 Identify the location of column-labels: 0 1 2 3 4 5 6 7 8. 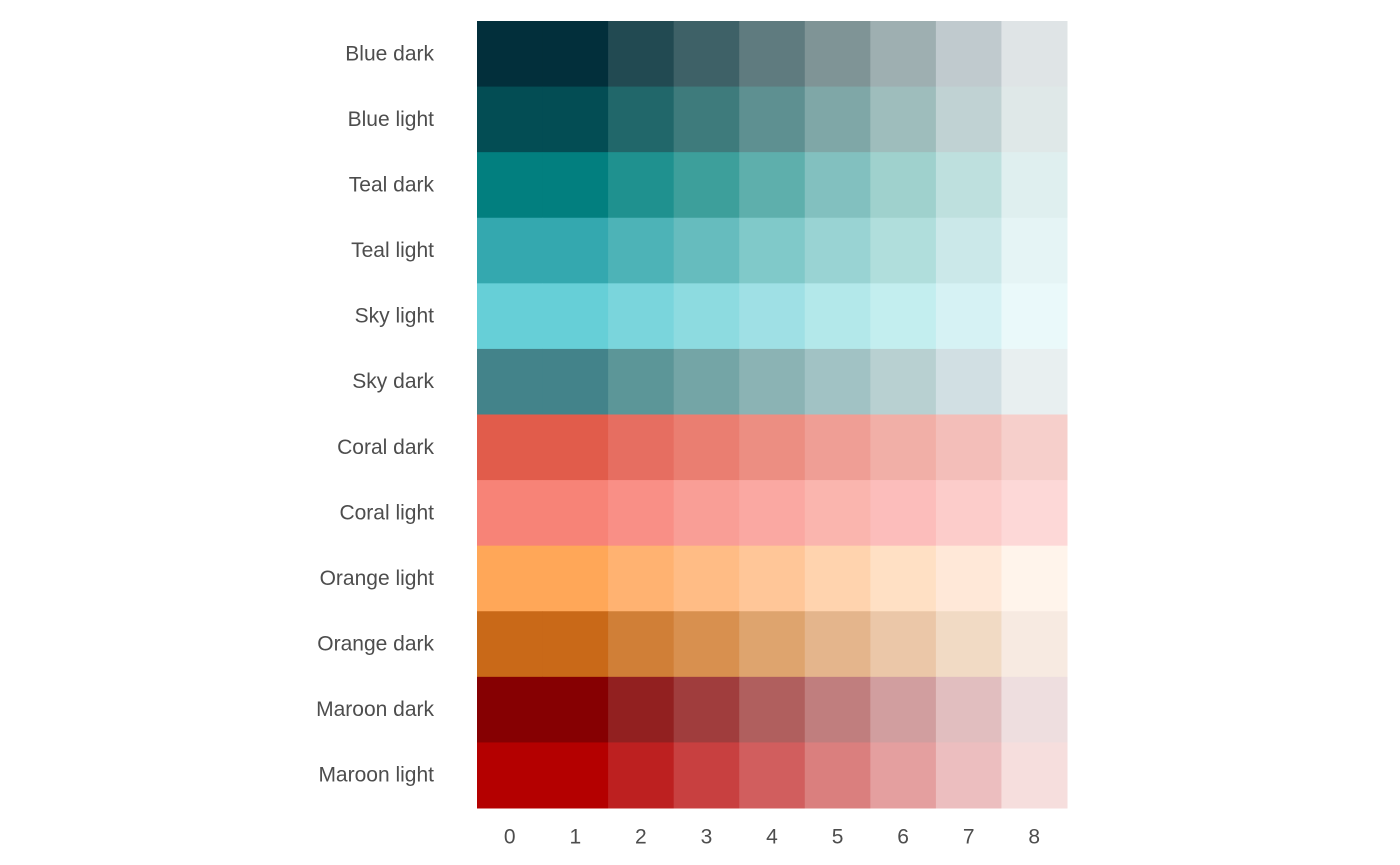
(772, 837).